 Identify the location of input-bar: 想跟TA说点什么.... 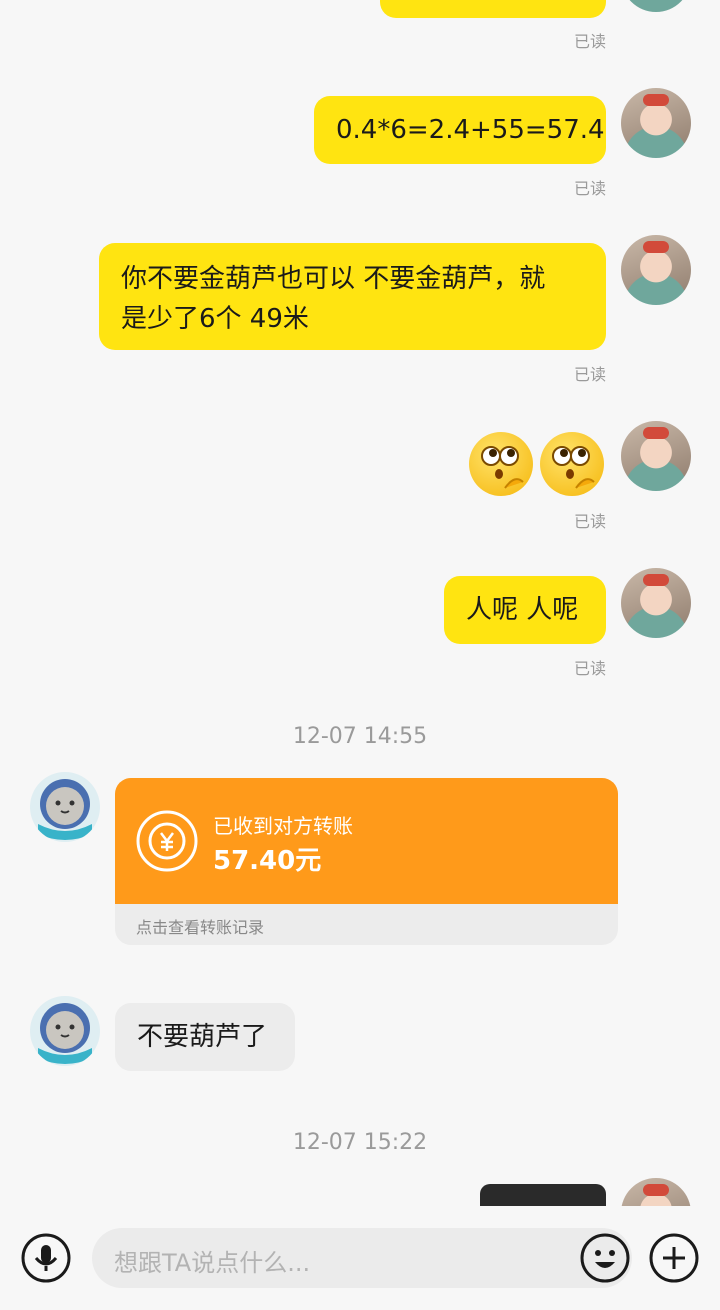
(360, 1258).